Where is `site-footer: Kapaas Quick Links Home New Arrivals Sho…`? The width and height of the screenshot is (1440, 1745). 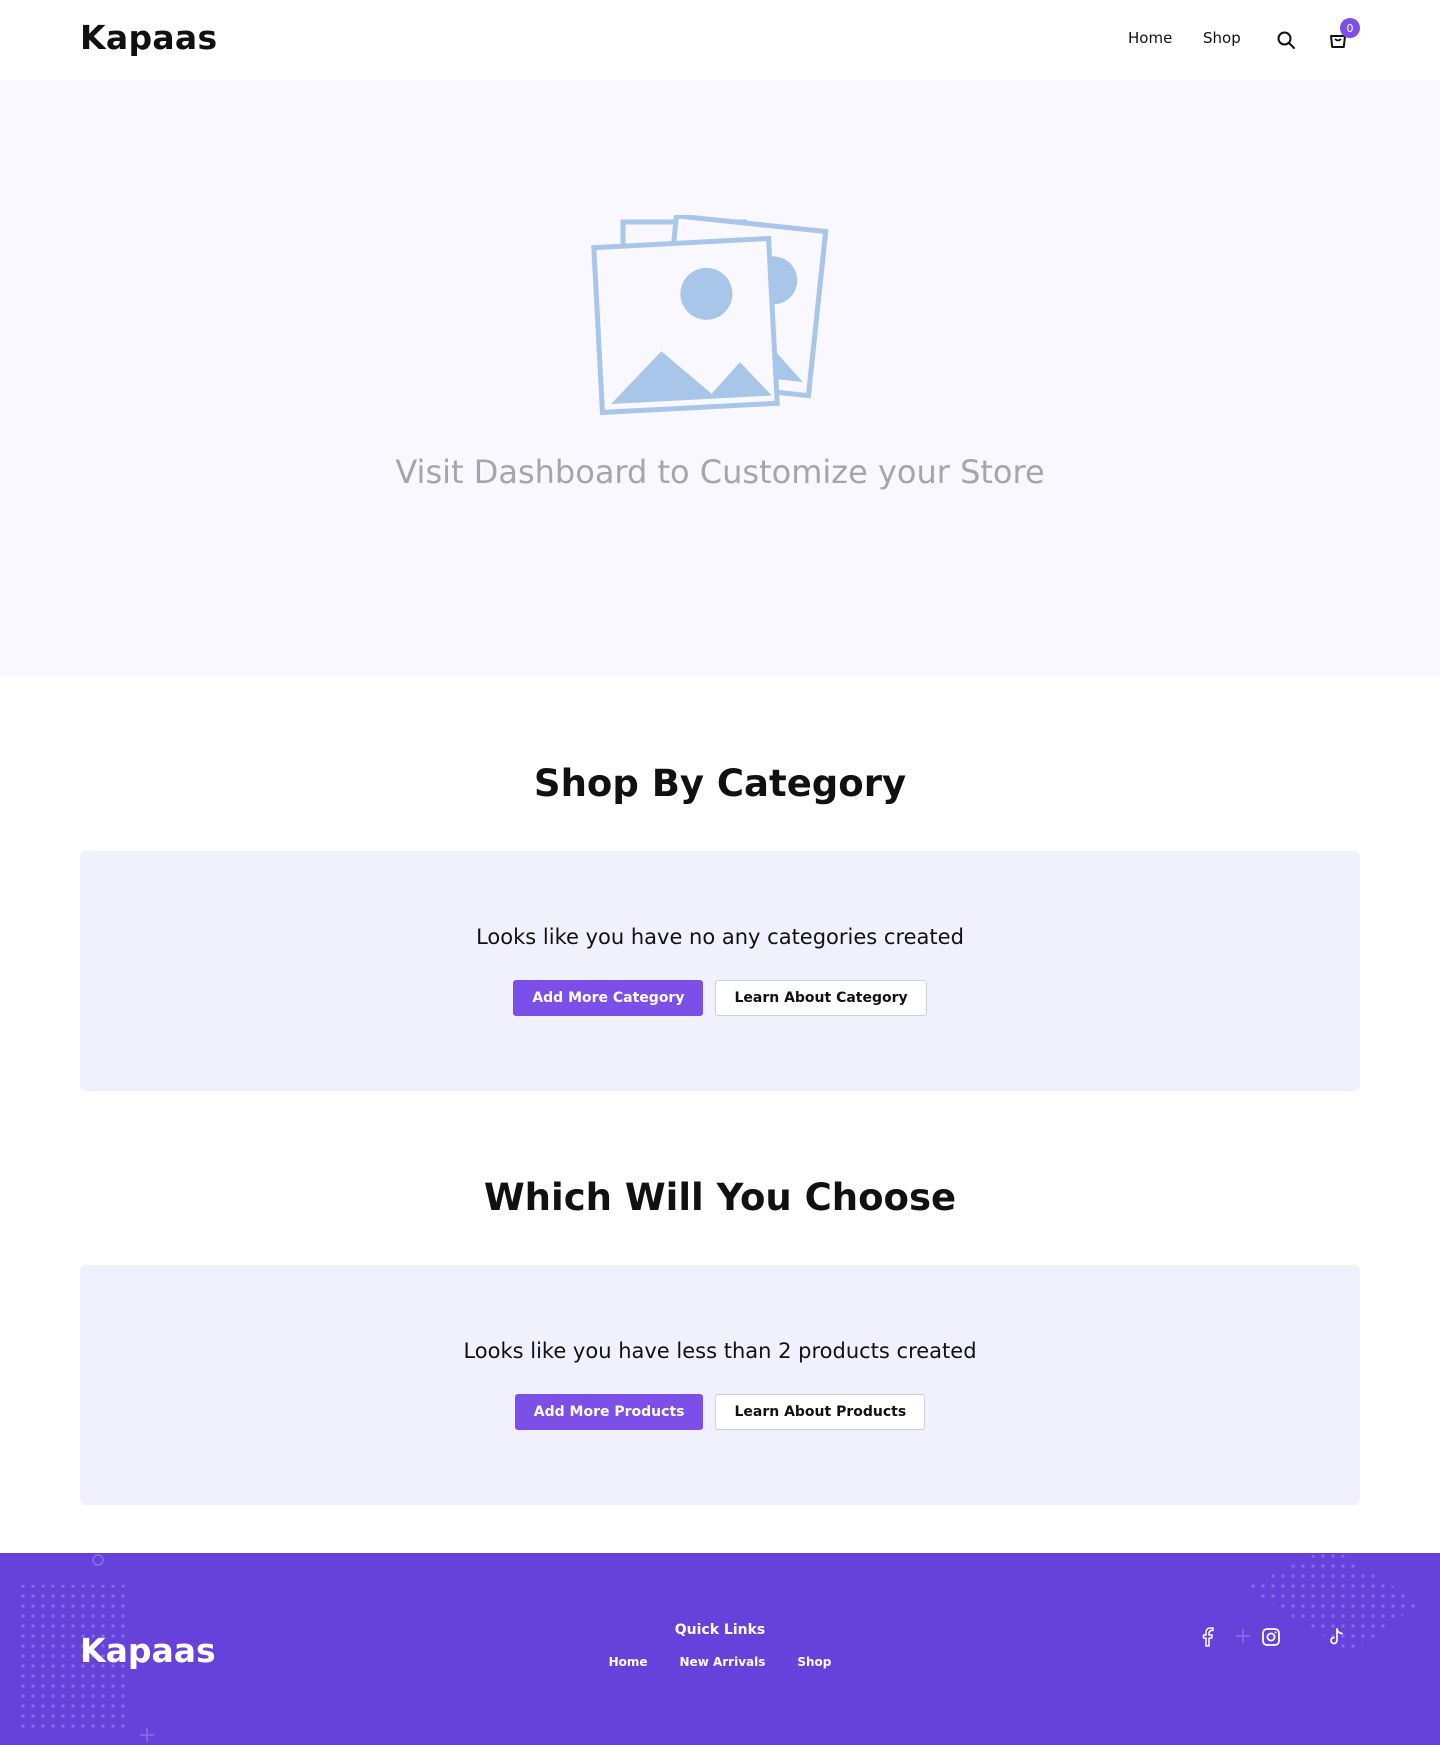 site-footer: Kapaas Quick Links Home New Arrivals Sho… is located at coordinates (720, 1649).